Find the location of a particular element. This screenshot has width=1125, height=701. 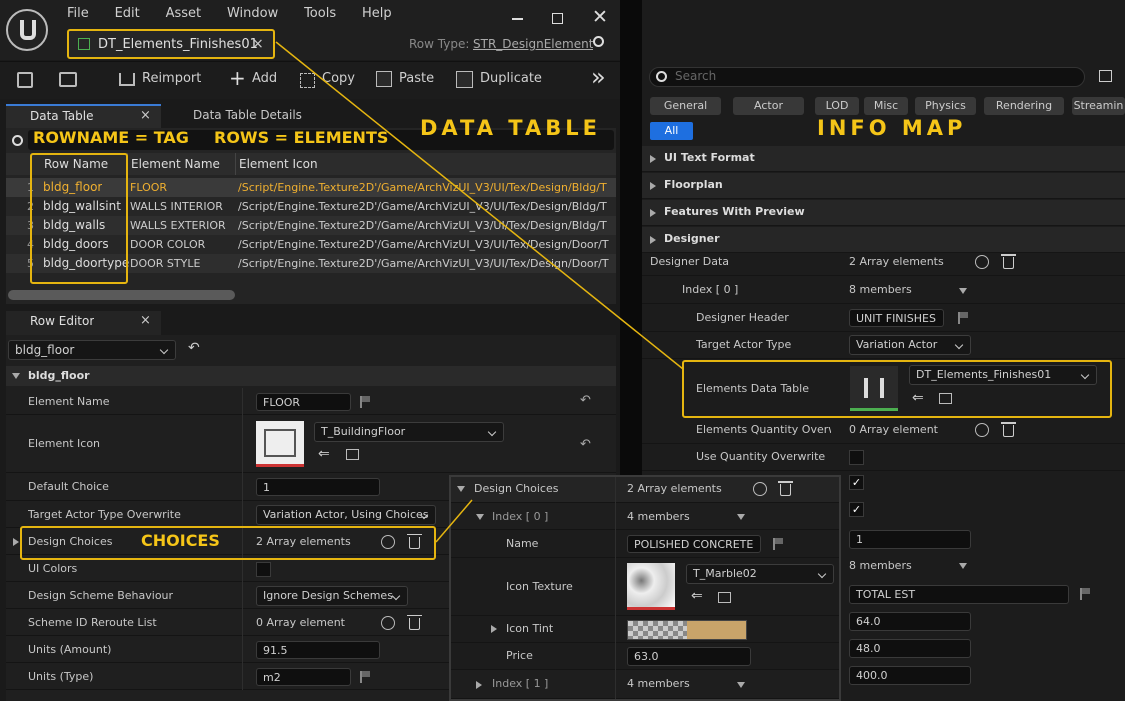

default-choice-input: 1 is located at coordinates (318, 487).